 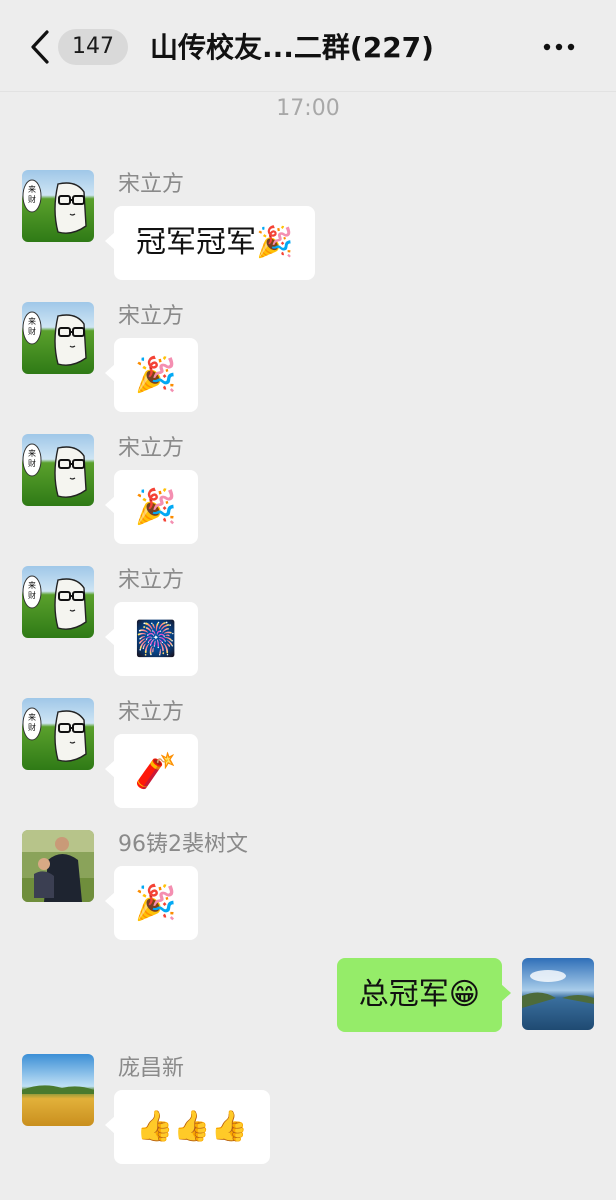 I want to click on message-bubble: 👍👍👍, so click(x=187, y=1127).